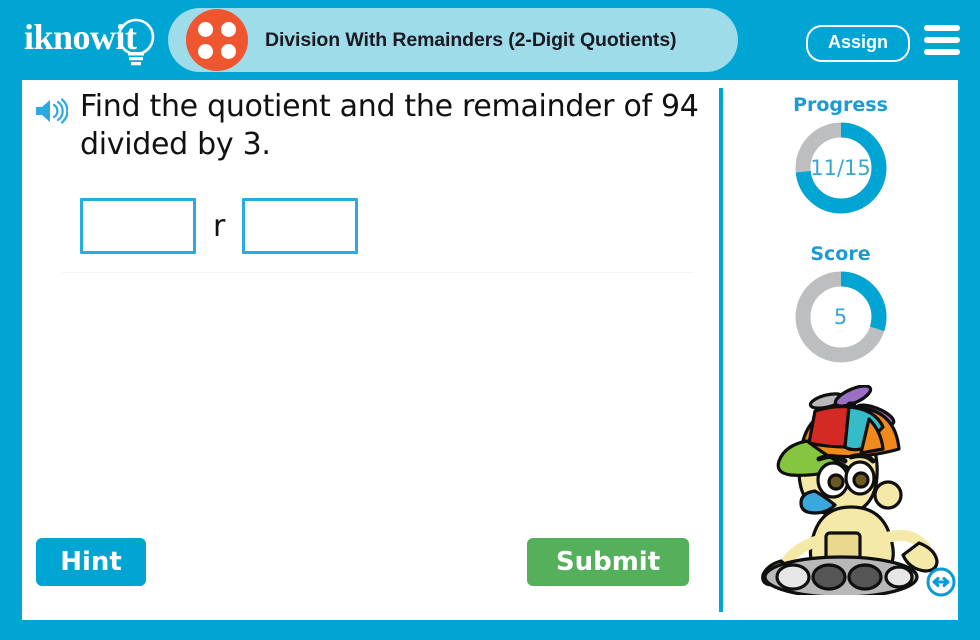 The image size is (980, 640). I want to click on progress-value: 11/15, so click(840, 168).